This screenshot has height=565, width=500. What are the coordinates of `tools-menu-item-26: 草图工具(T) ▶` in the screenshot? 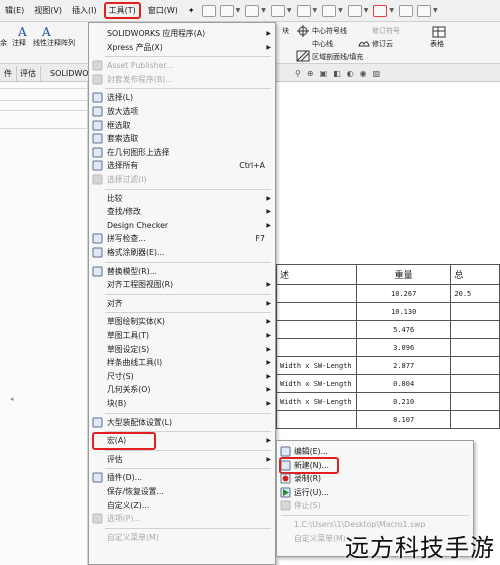 It's located at (182, 336).